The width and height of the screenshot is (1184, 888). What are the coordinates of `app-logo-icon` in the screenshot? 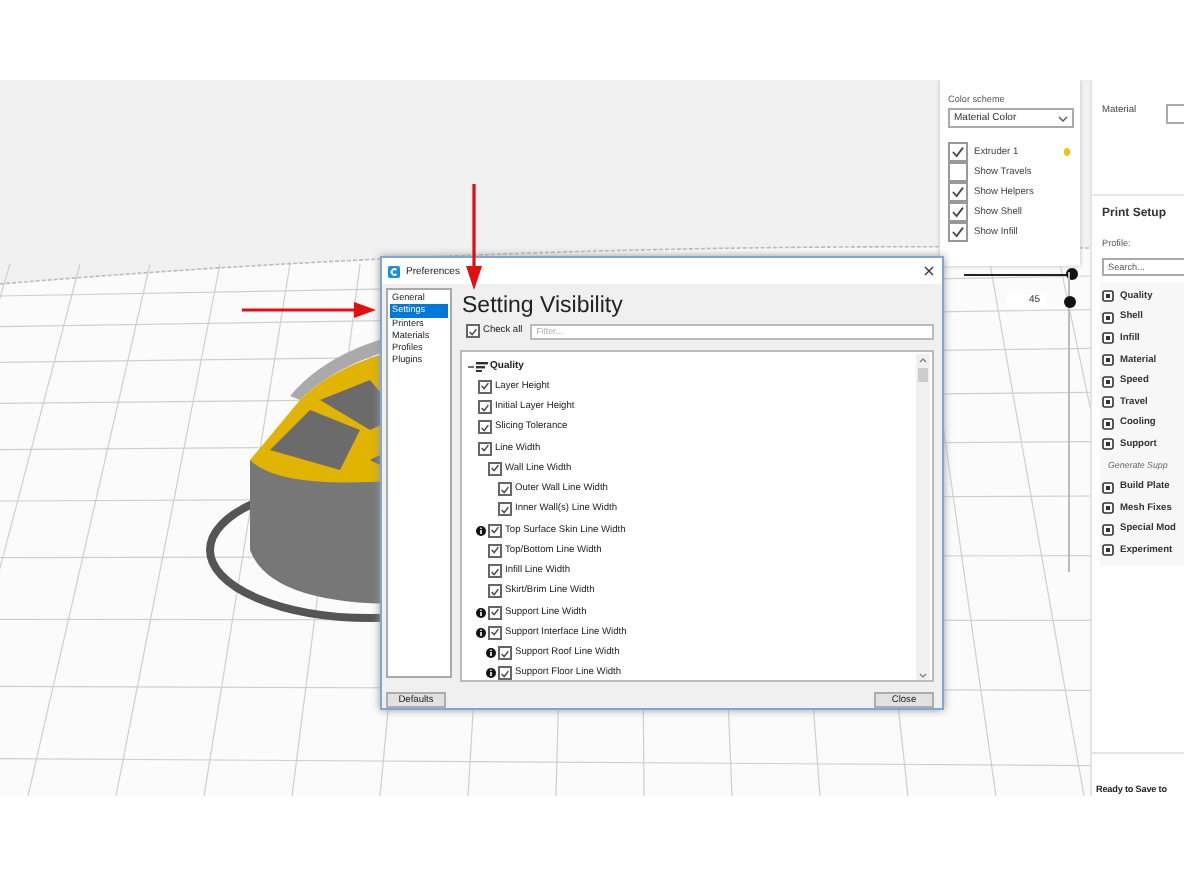 It's located at (394, 271).